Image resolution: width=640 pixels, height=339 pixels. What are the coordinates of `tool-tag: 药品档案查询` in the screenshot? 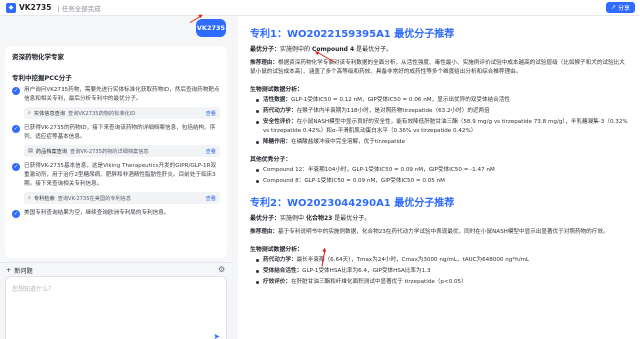 It's located at (51, 151).